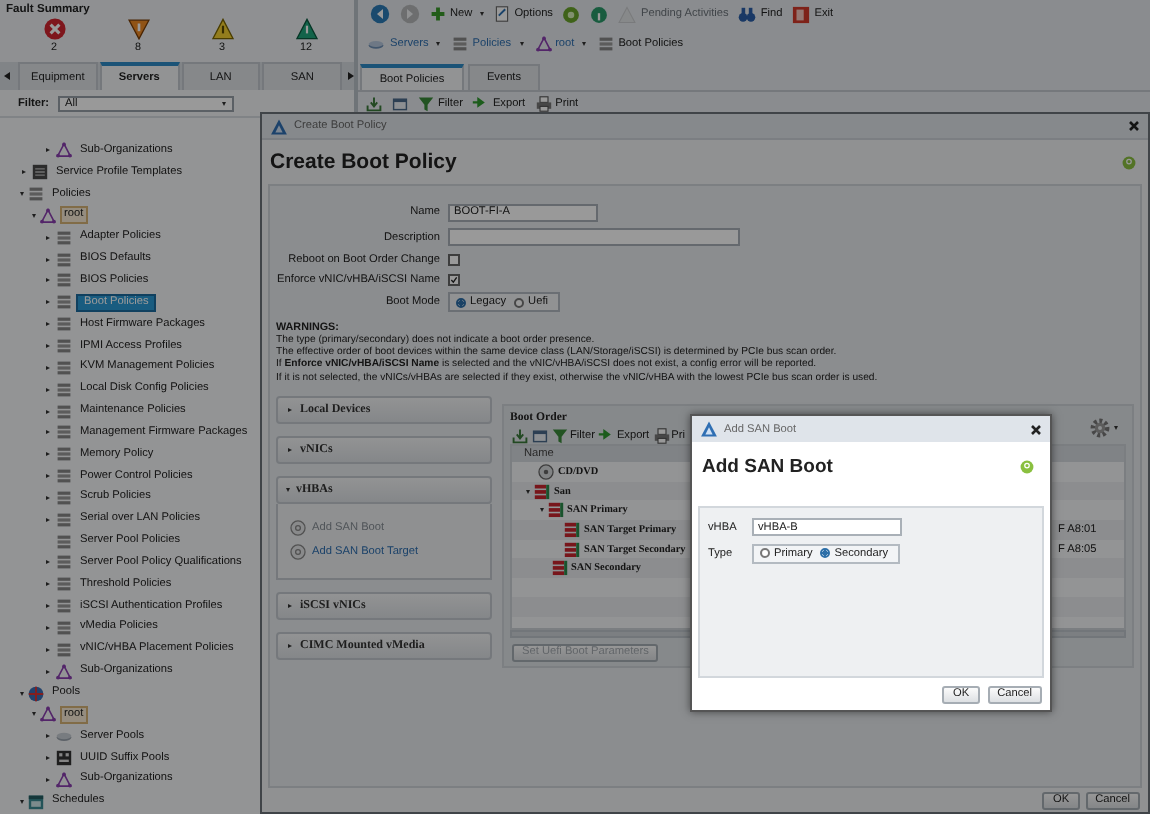 Image resolution: width=1150 pixels, height=814 pixels. I want to click on description-field, so click(594, 237).